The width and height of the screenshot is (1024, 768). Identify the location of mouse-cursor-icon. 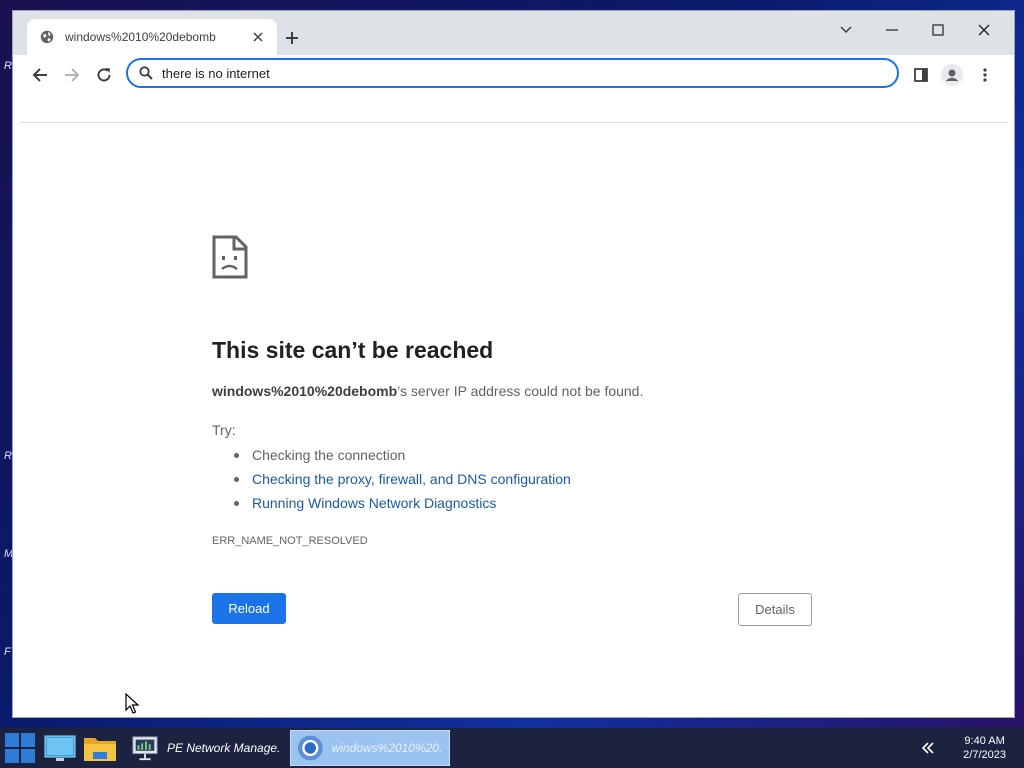
(132, 706).